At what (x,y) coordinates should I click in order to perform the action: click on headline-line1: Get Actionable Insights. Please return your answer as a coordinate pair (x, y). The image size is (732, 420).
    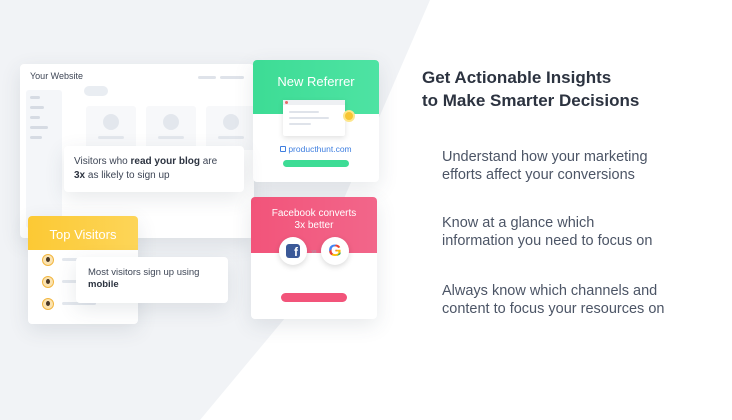
    Looking at the image, I should click on (517, 77).